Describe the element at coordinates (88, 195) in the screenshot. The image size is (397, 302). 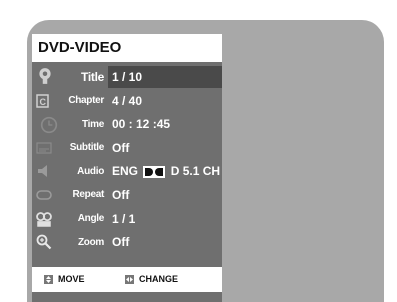
I see `menu-row-label: Repeat` at that location.